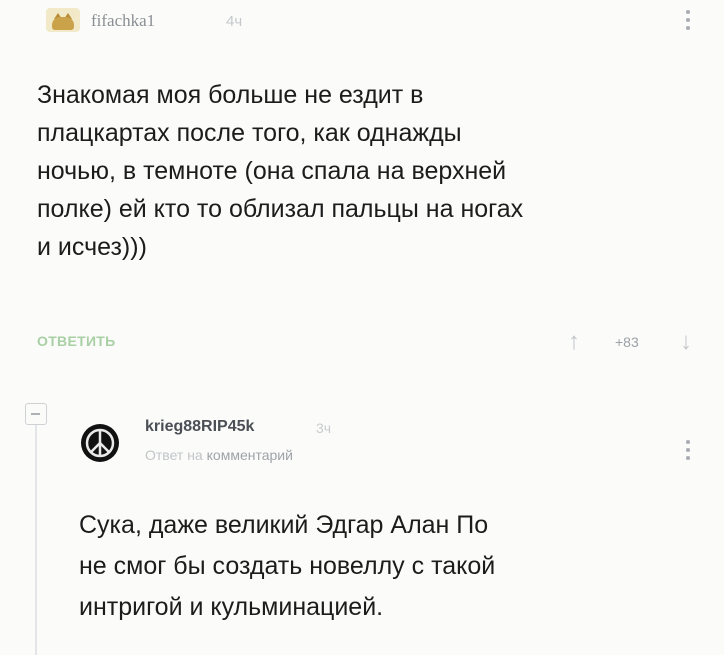 The height and width of the screenshot is (655, 724). What do you see at coordinates (199, 427) in the screenshot?
I see `reply-author-username: krieg88RIP45k` at bounding box center [199, 427].